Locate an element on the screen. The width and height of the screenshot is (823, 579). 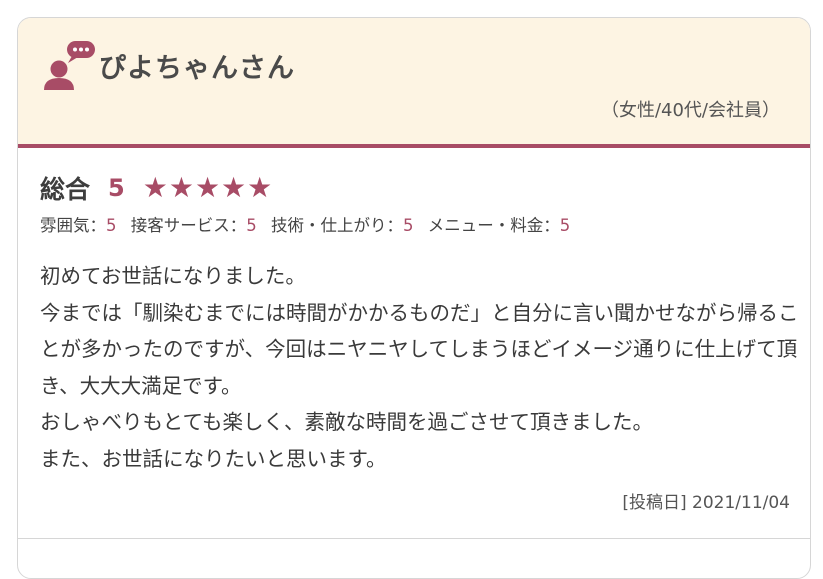
sub-rating-label: 接客サービス： is located at coordinates (188, 225).